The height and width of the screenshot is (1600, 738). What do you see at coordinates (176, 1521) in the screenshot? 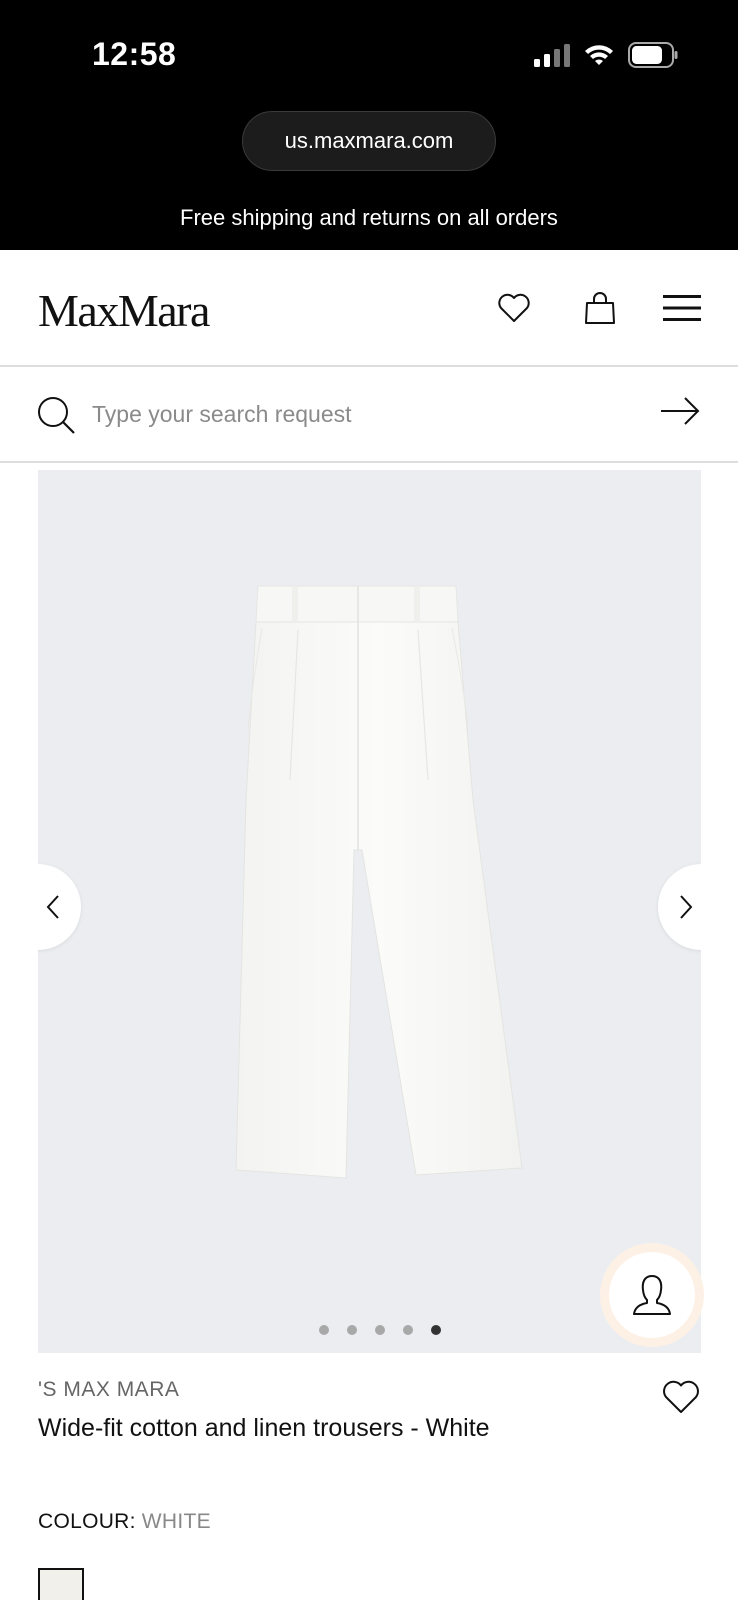
I see `colour-value: WHITE` at bounding box center [176, 1521].